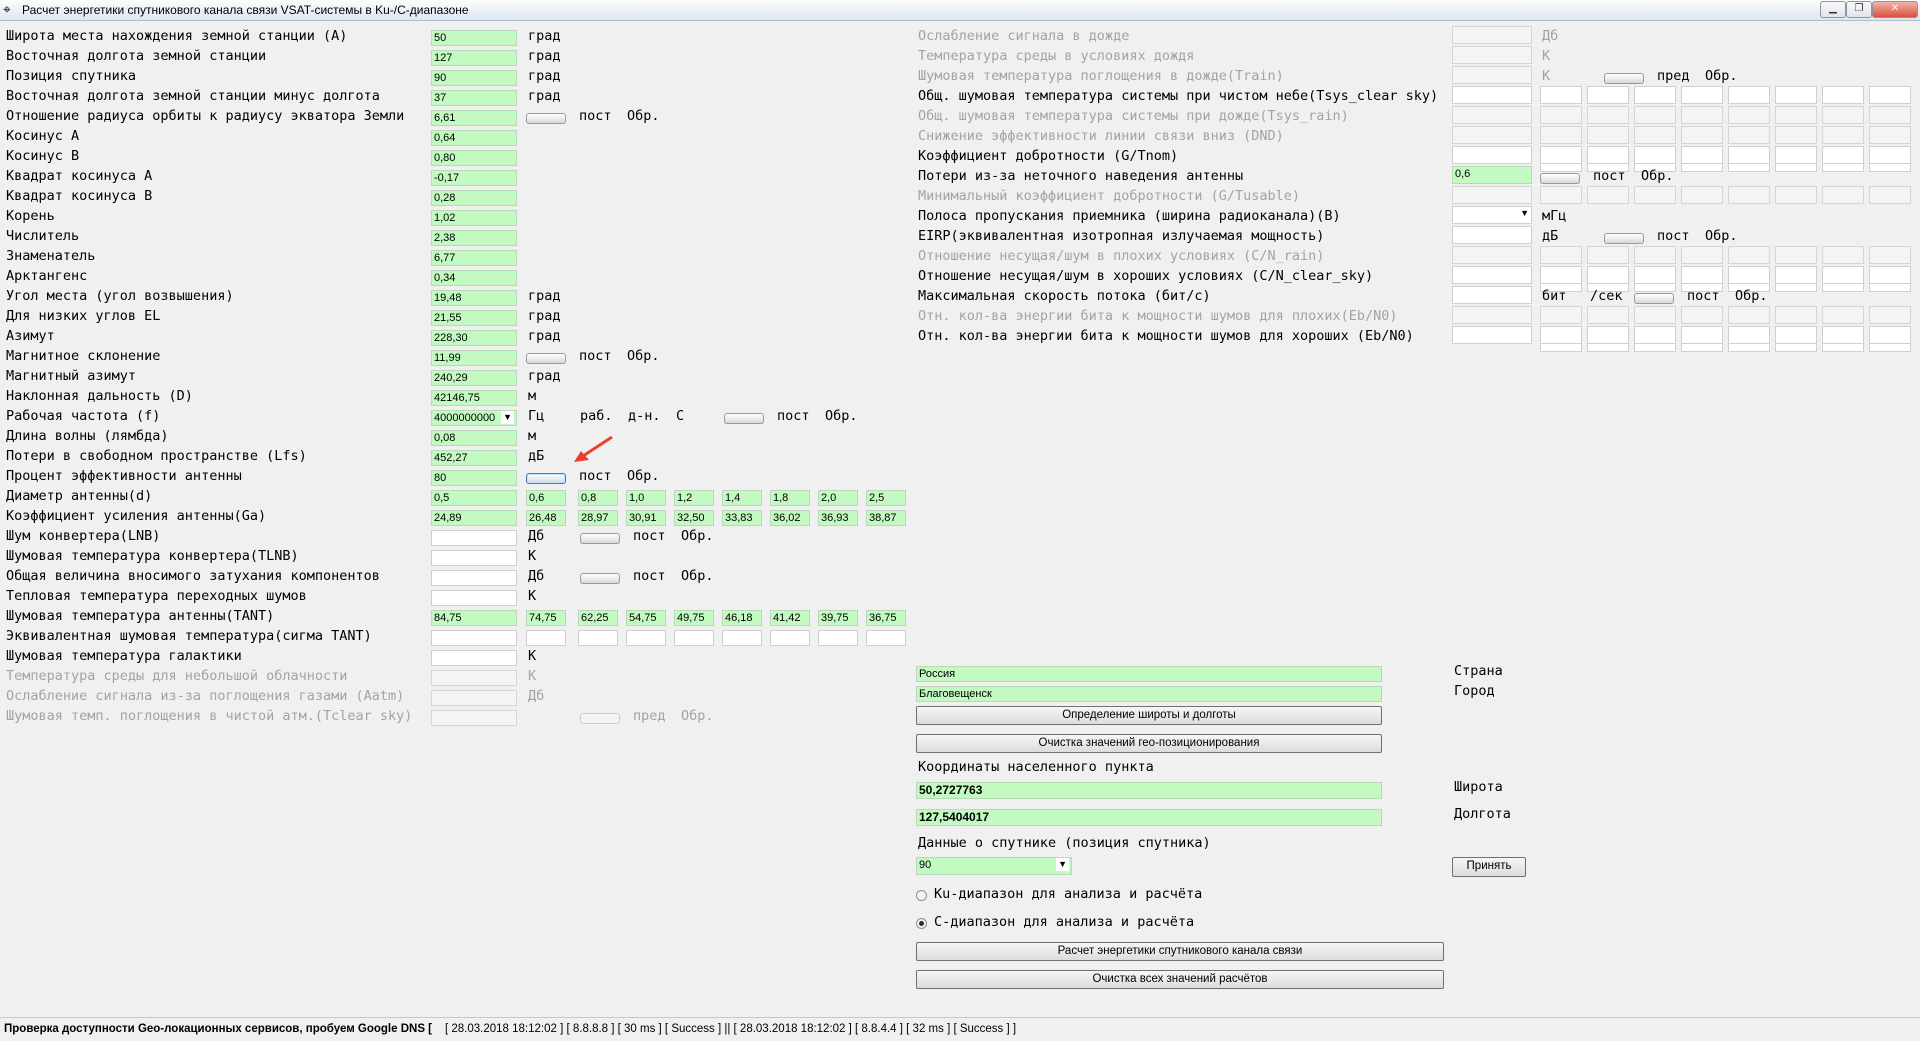  What do you see at coordinates (1149, 674) in the screenshot?
I see `country-field: Россия` at bounding box center [1149, 674].